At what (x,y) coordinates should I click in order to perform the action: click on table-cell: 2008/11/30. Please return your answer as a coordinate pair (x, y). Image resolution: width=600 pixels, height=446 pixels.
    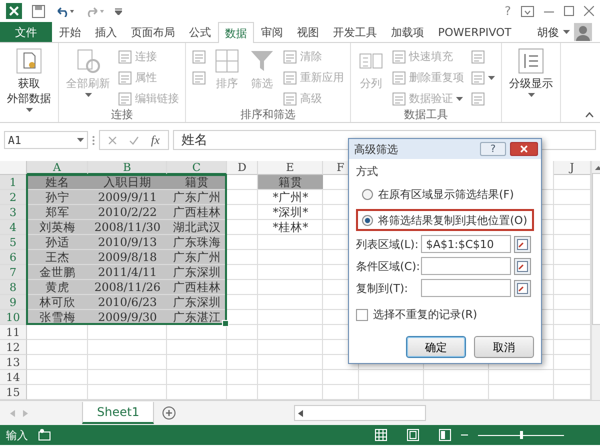
    Looking at the image, I should click on (127, 227).